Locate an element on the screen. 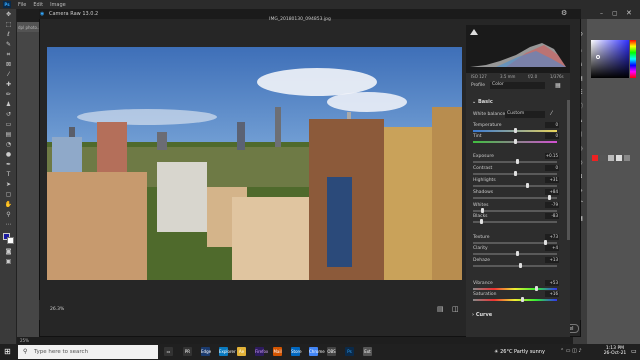  notification-icon: ▭ is located at coordinates (634, 351).